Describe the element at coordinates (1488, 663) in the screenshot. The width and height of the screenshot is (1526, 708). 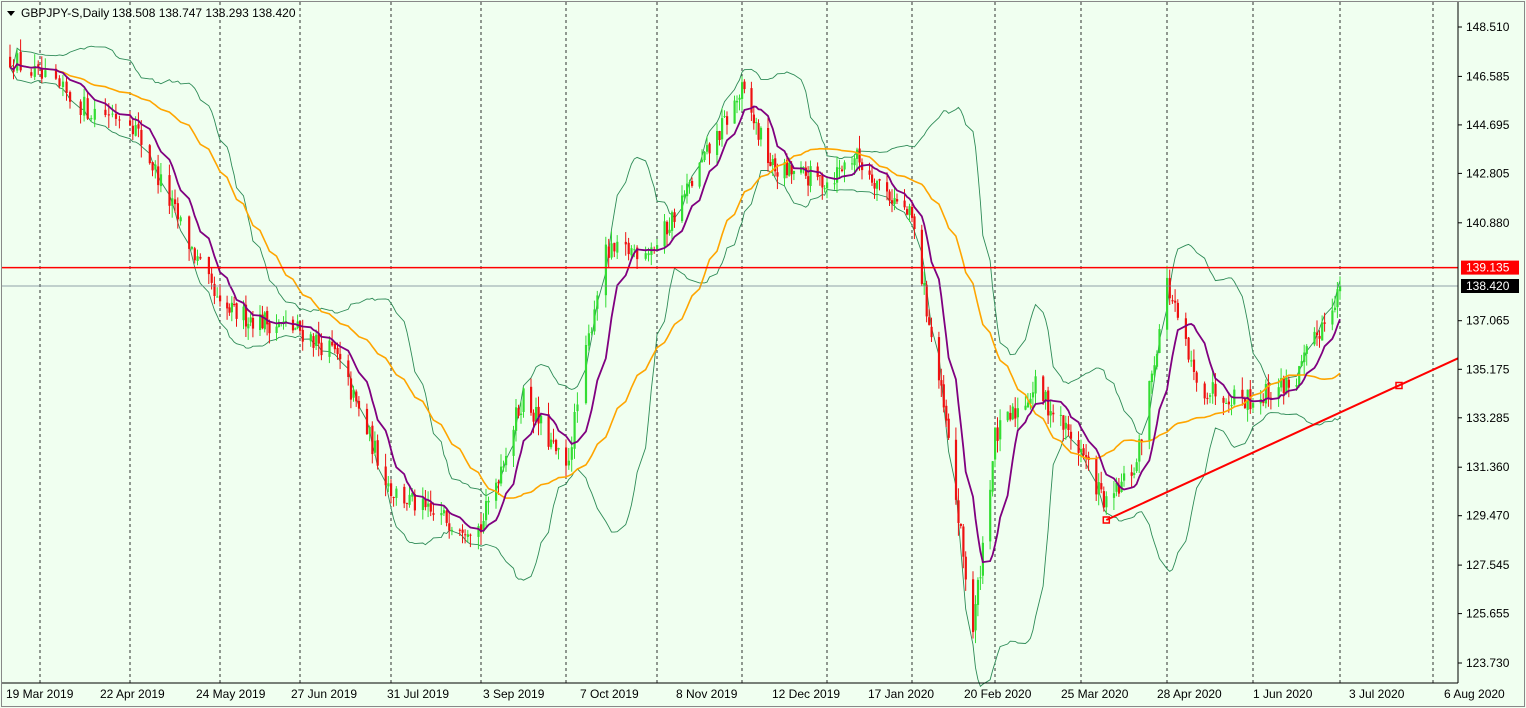
I see `price-tick-label: 123.730` at that location.